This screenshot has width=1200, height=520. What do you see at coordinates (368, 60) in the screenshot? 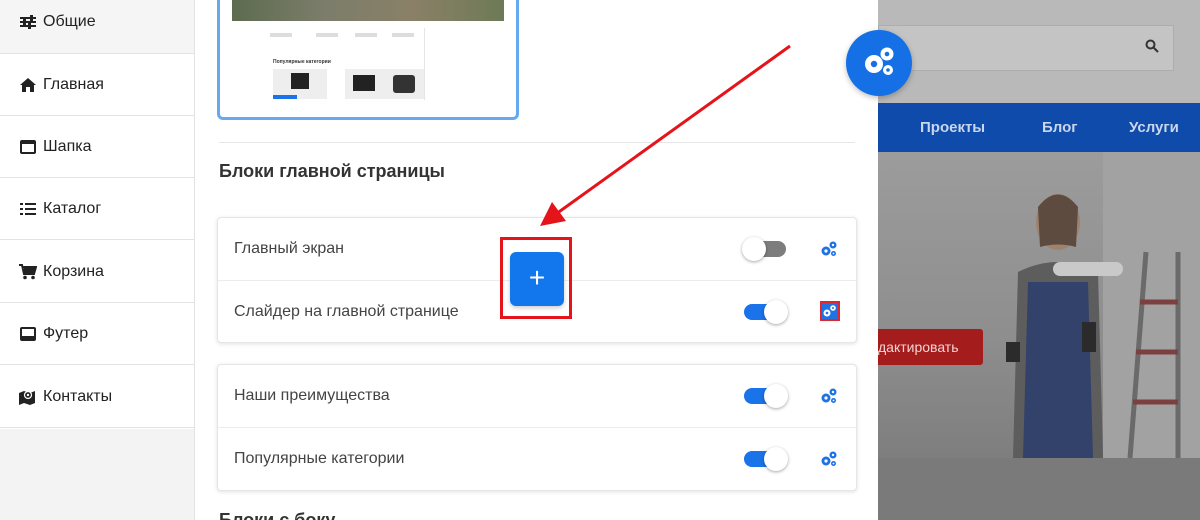
I see `layout-thumbnail: Популярные категории` at bounding box center [368, 60].